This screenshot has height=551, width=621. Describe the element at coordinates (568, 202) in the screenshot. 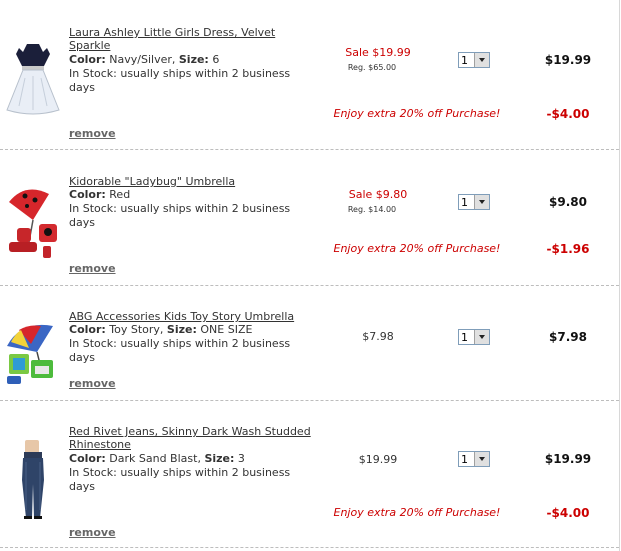

I see `line-total: $9.80` at that location.